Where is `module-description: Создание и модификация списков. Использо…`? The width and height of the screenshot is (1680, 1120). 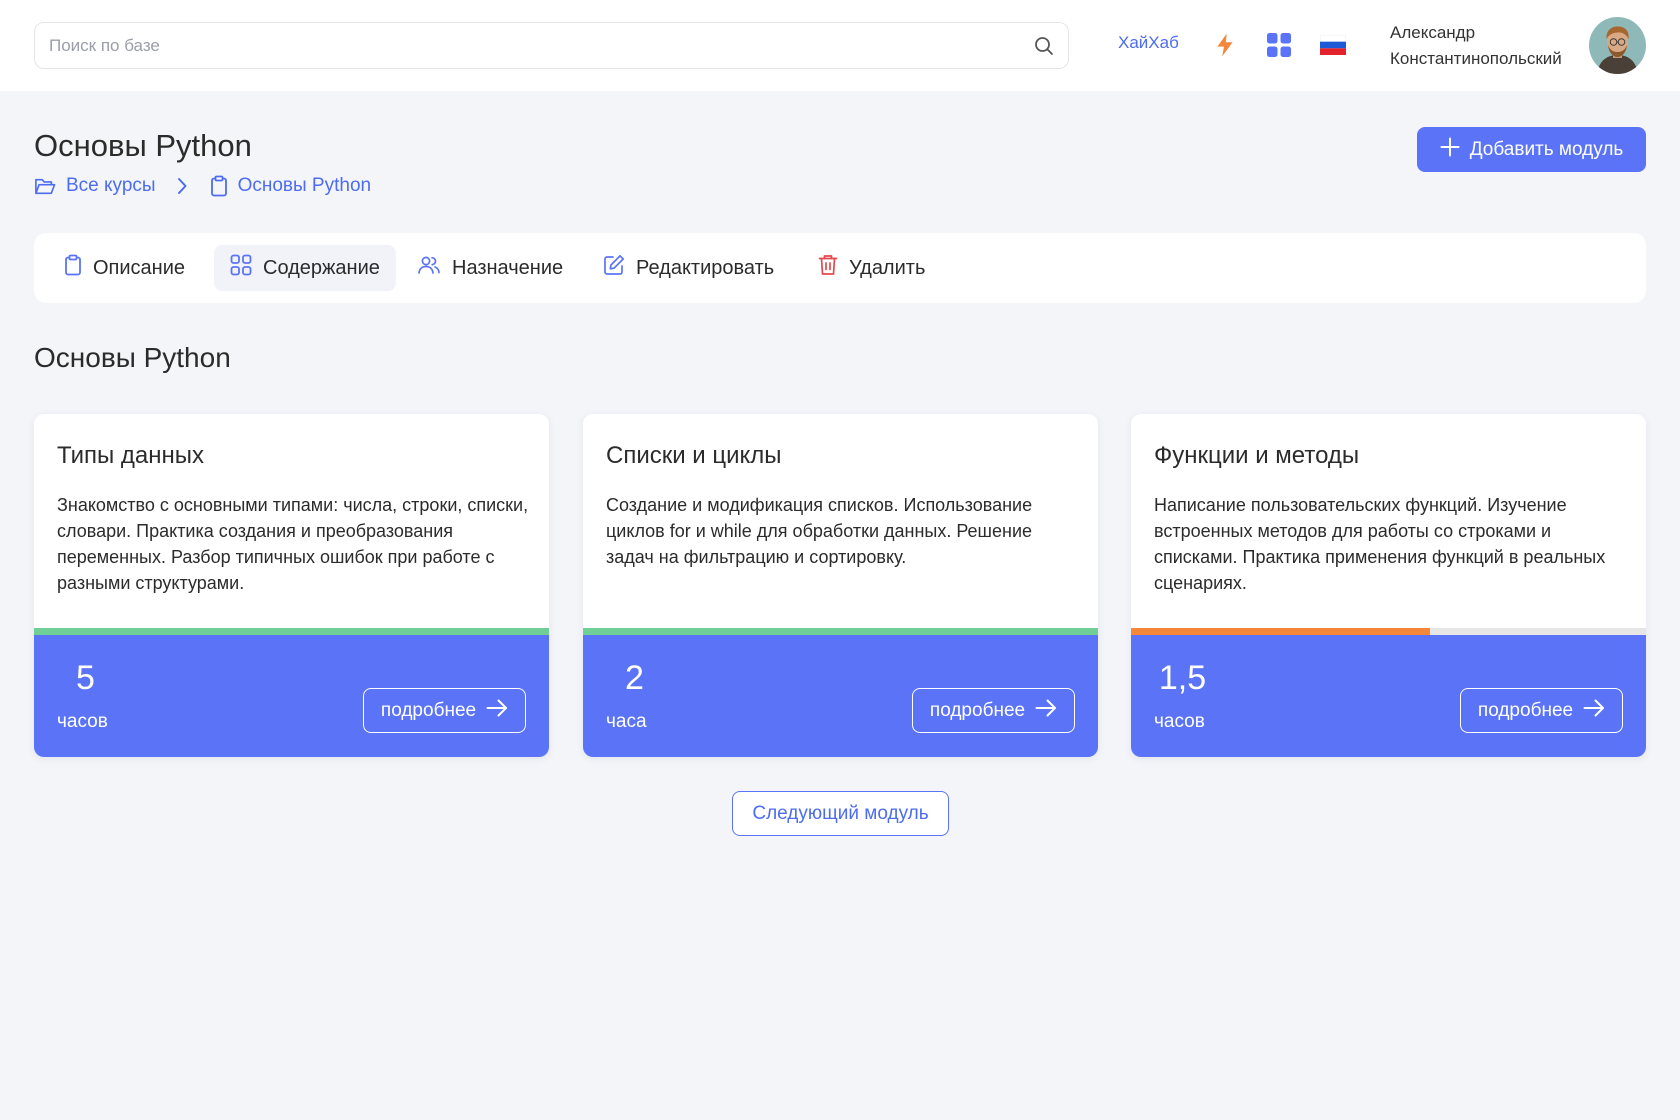 module-description: Создание и модификация списков. Использо… is located at coordinates (819, 531).